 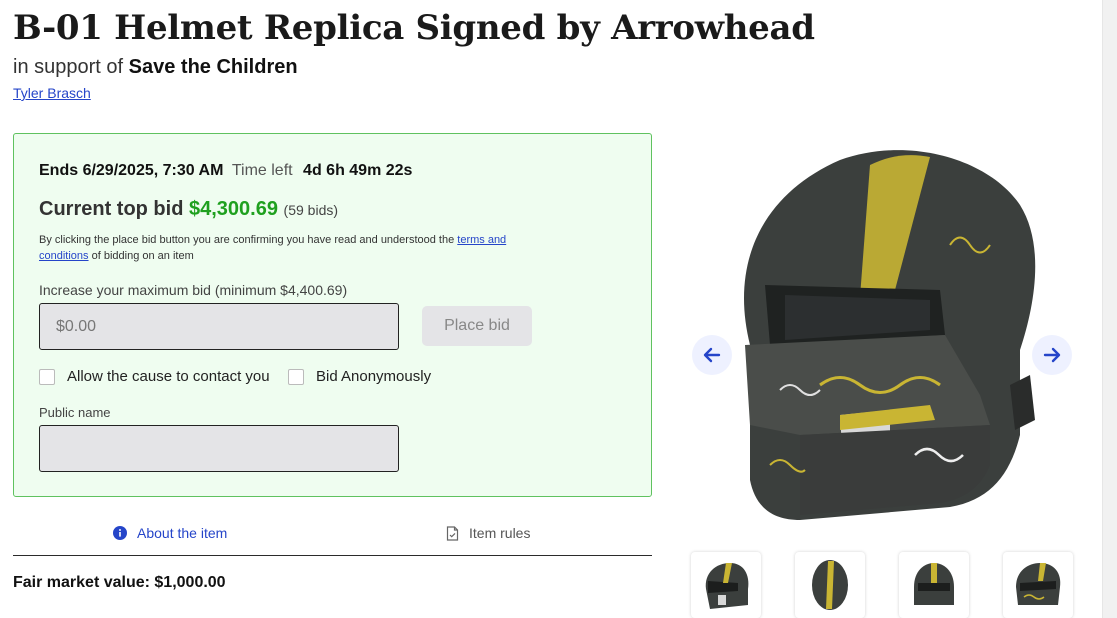 What do you see at coordinates (311, 210) in the screenshot?
I see `bid-count: (59 bids)` at bounding box center [311, 210].